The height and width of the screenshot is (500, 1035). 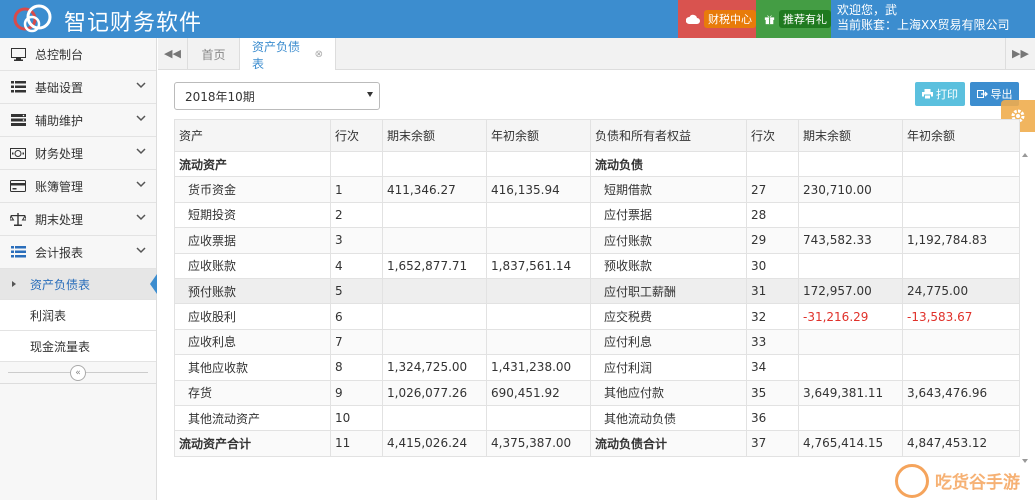 I want to click on cloud-logo-icon, so click(x=32, y=18).